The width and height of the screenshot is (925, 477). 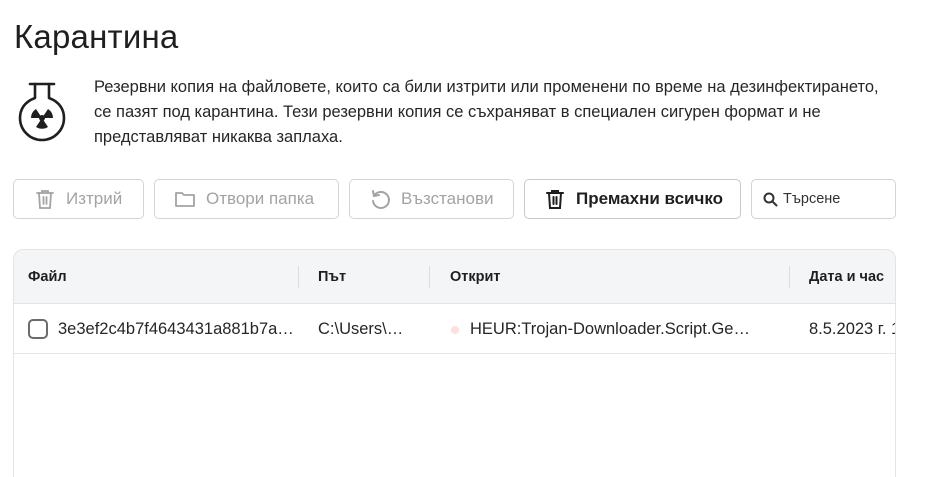 What do you see at coordinates (852, 329) in the screenshot?
I see `datetime-cell: 8.5.2023 г. 1` at bounding box center [852, 329].